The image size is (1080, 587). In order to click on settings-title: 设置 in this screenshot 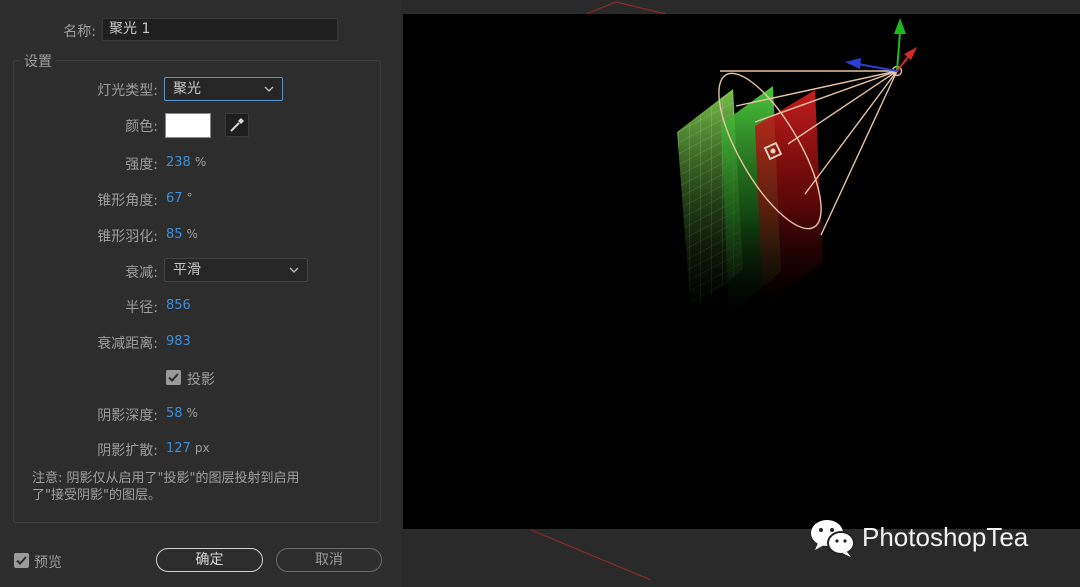, I will do `click(38, 61)`.